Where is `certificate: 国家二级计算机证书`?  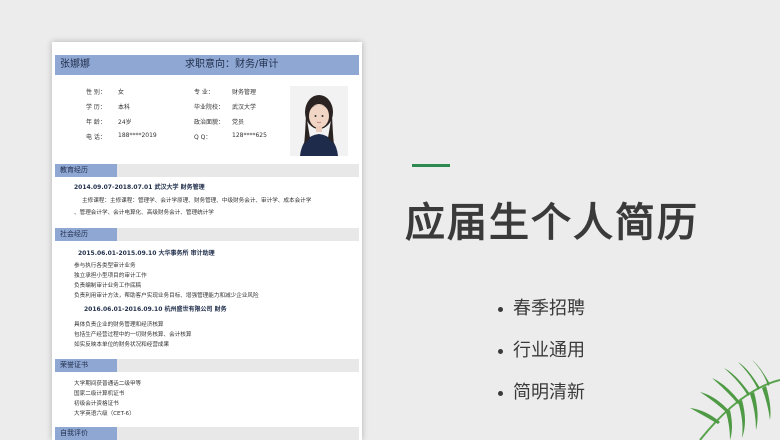
certificate: 国家二级计算机证书 is located at coordinates (99, 394).